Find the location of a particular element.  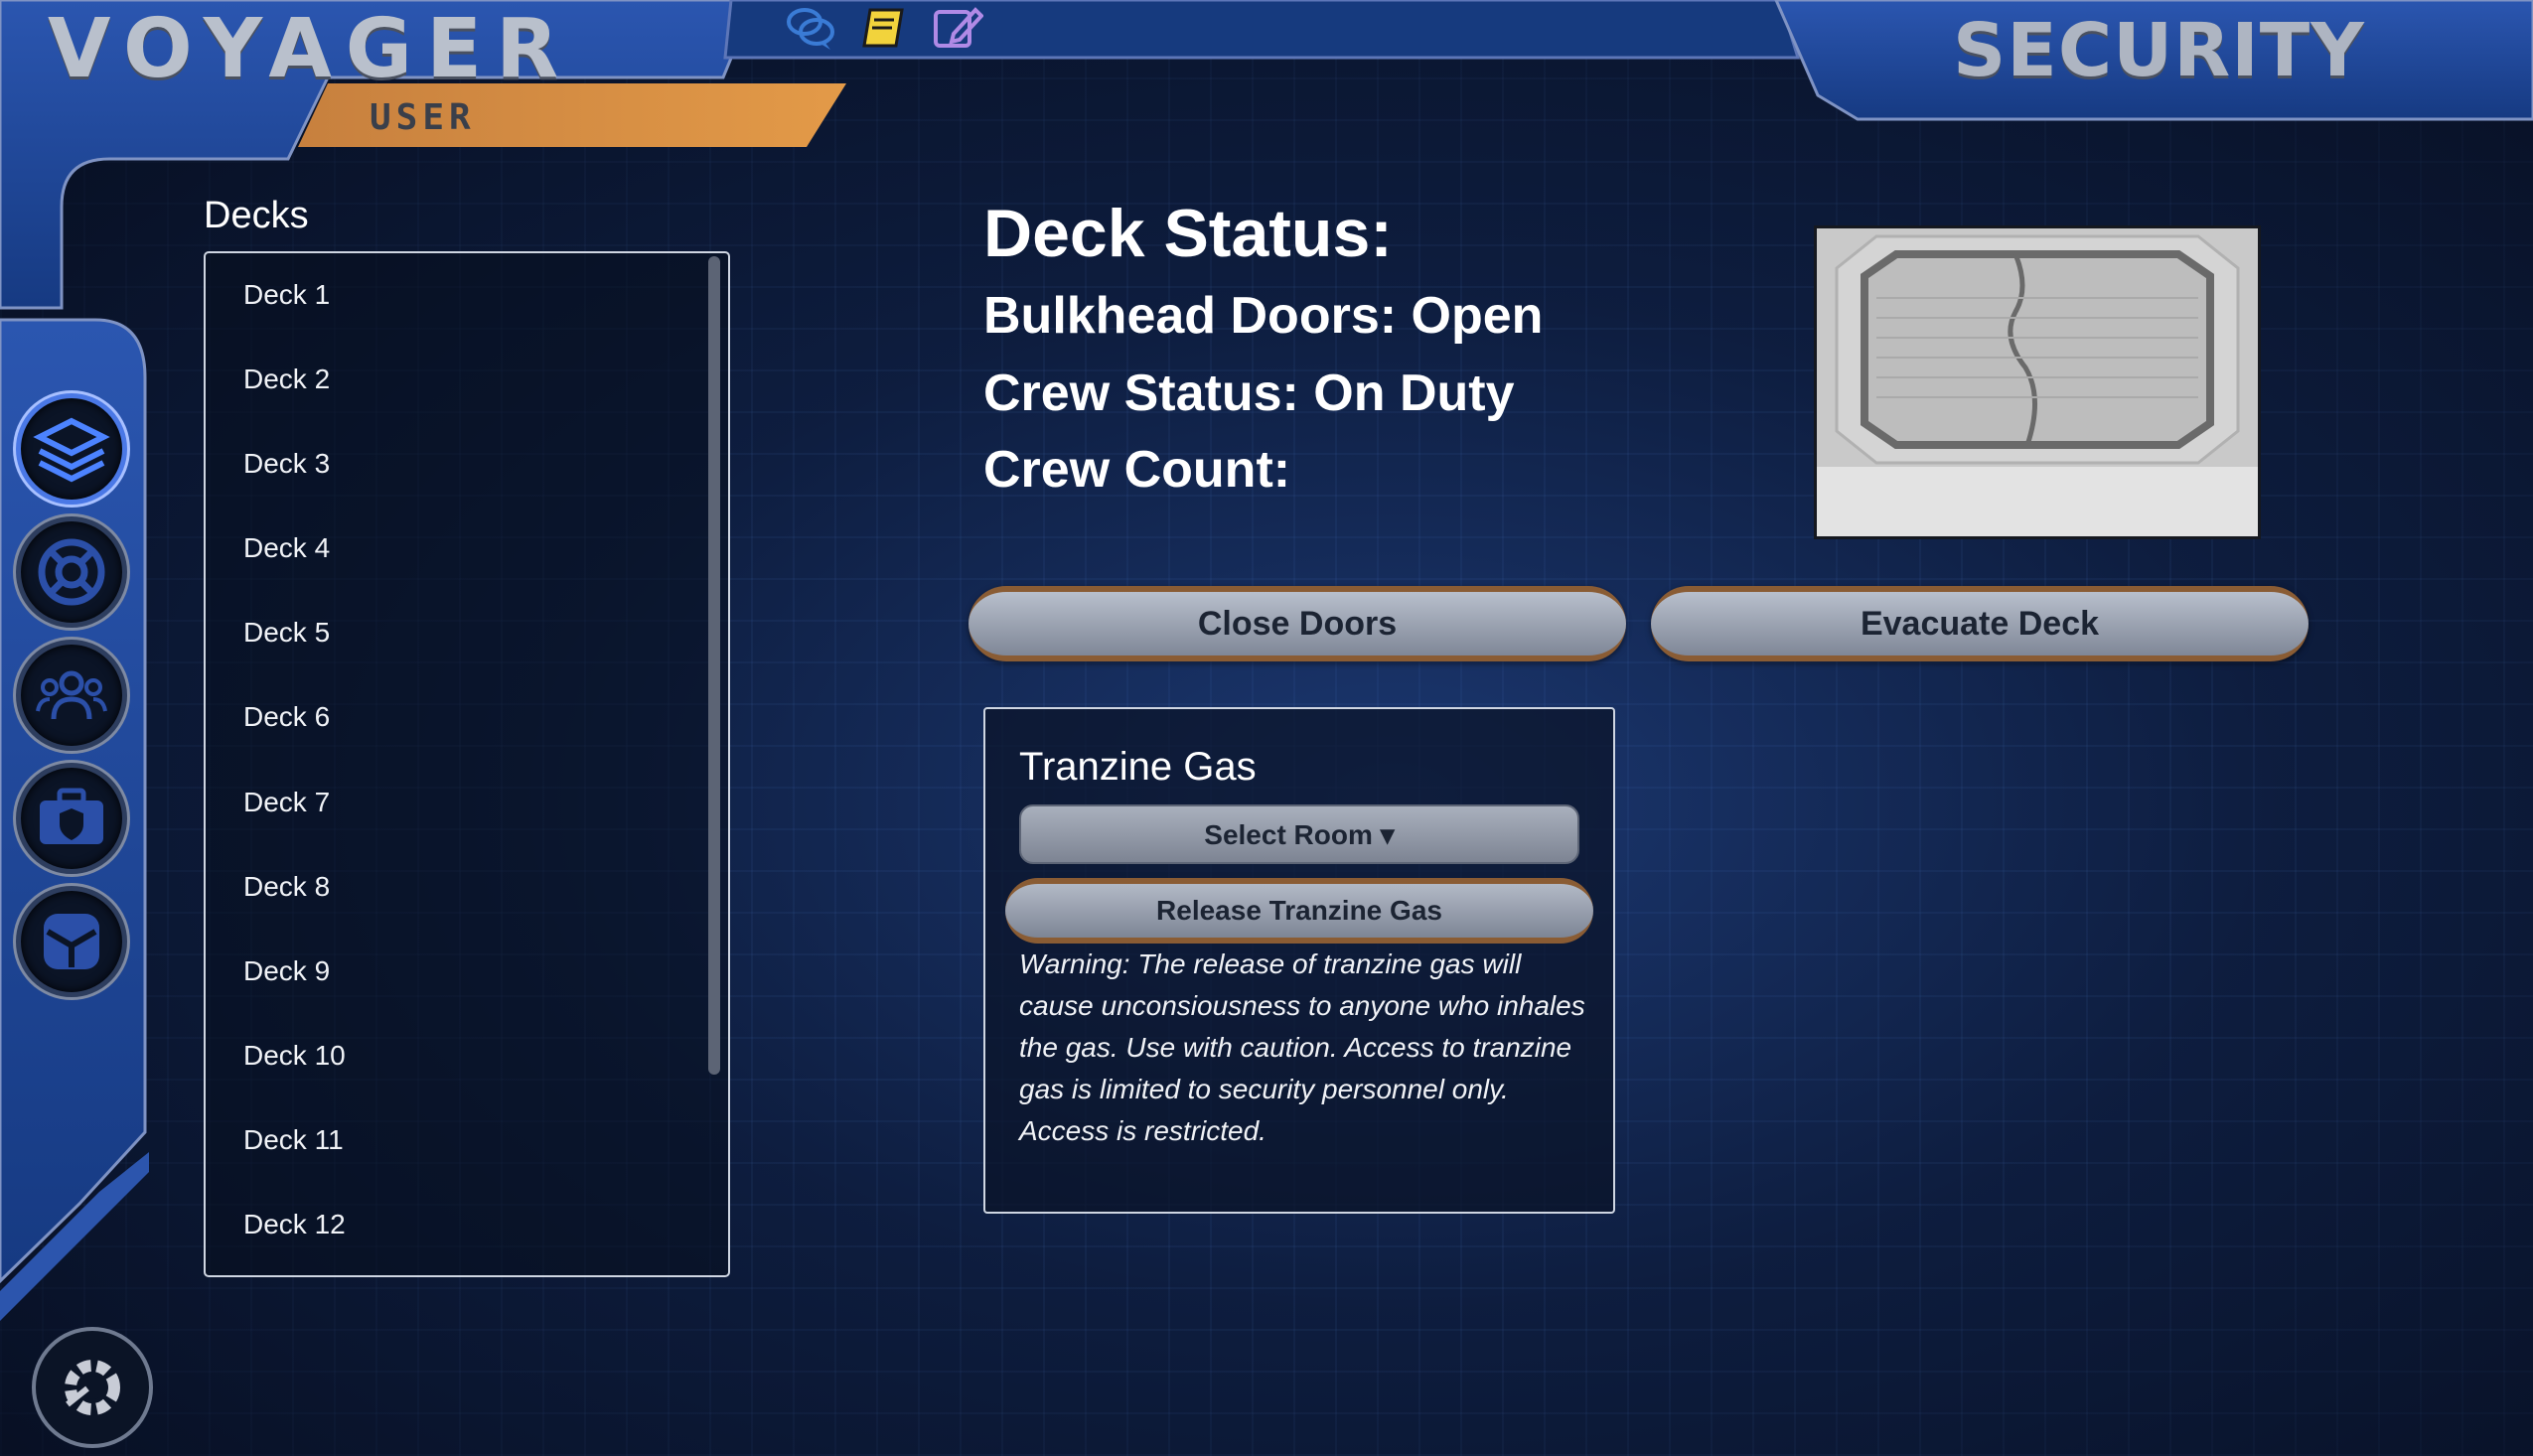

deck-item-8: Deck 8 is located at coordinates (286, 887).